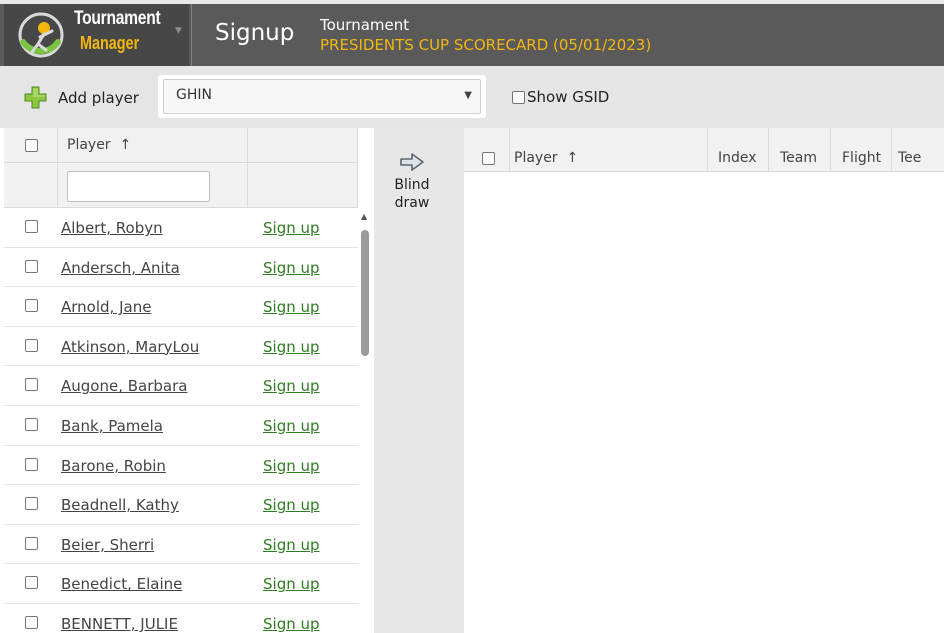  Describe the element at coordinates (303, 168) in the screenshot. I see `header-action-column` at that location.